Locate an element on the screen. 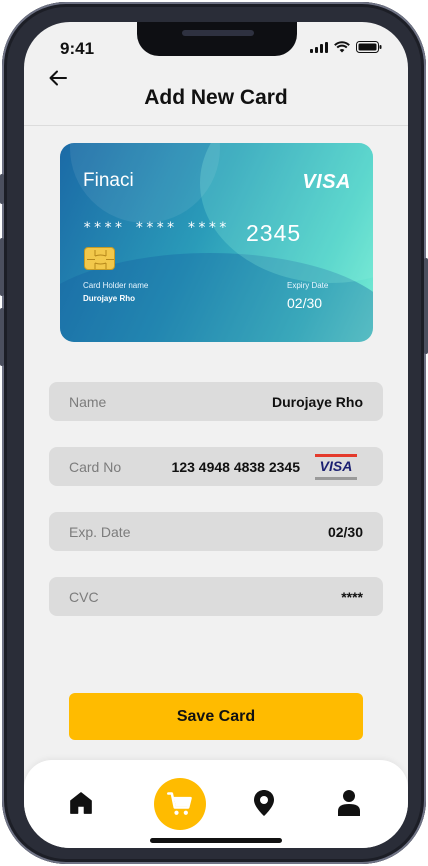  home-indicator is located at coordinates (216, 840).